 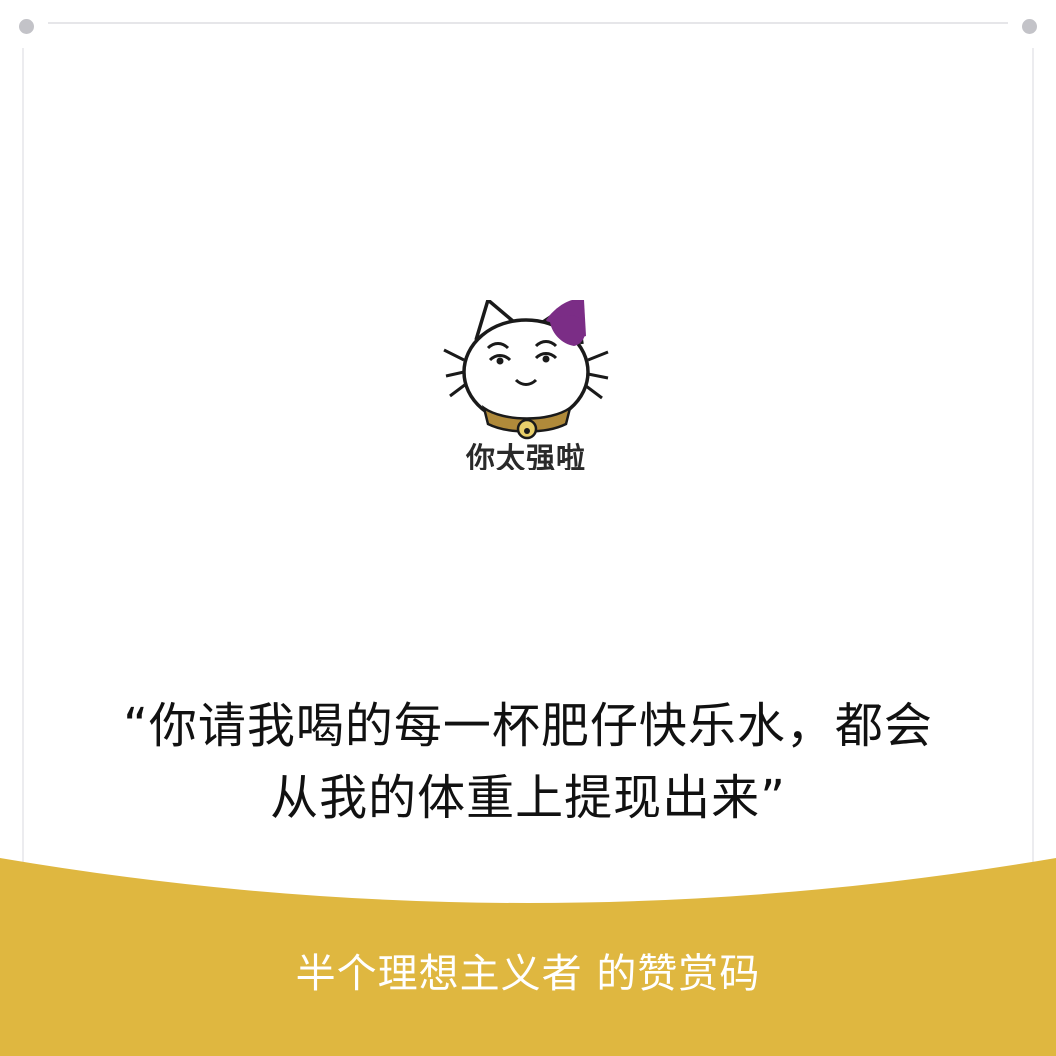 I want to click on sticker-image: 你太强啦, so click(x=526, y=385).